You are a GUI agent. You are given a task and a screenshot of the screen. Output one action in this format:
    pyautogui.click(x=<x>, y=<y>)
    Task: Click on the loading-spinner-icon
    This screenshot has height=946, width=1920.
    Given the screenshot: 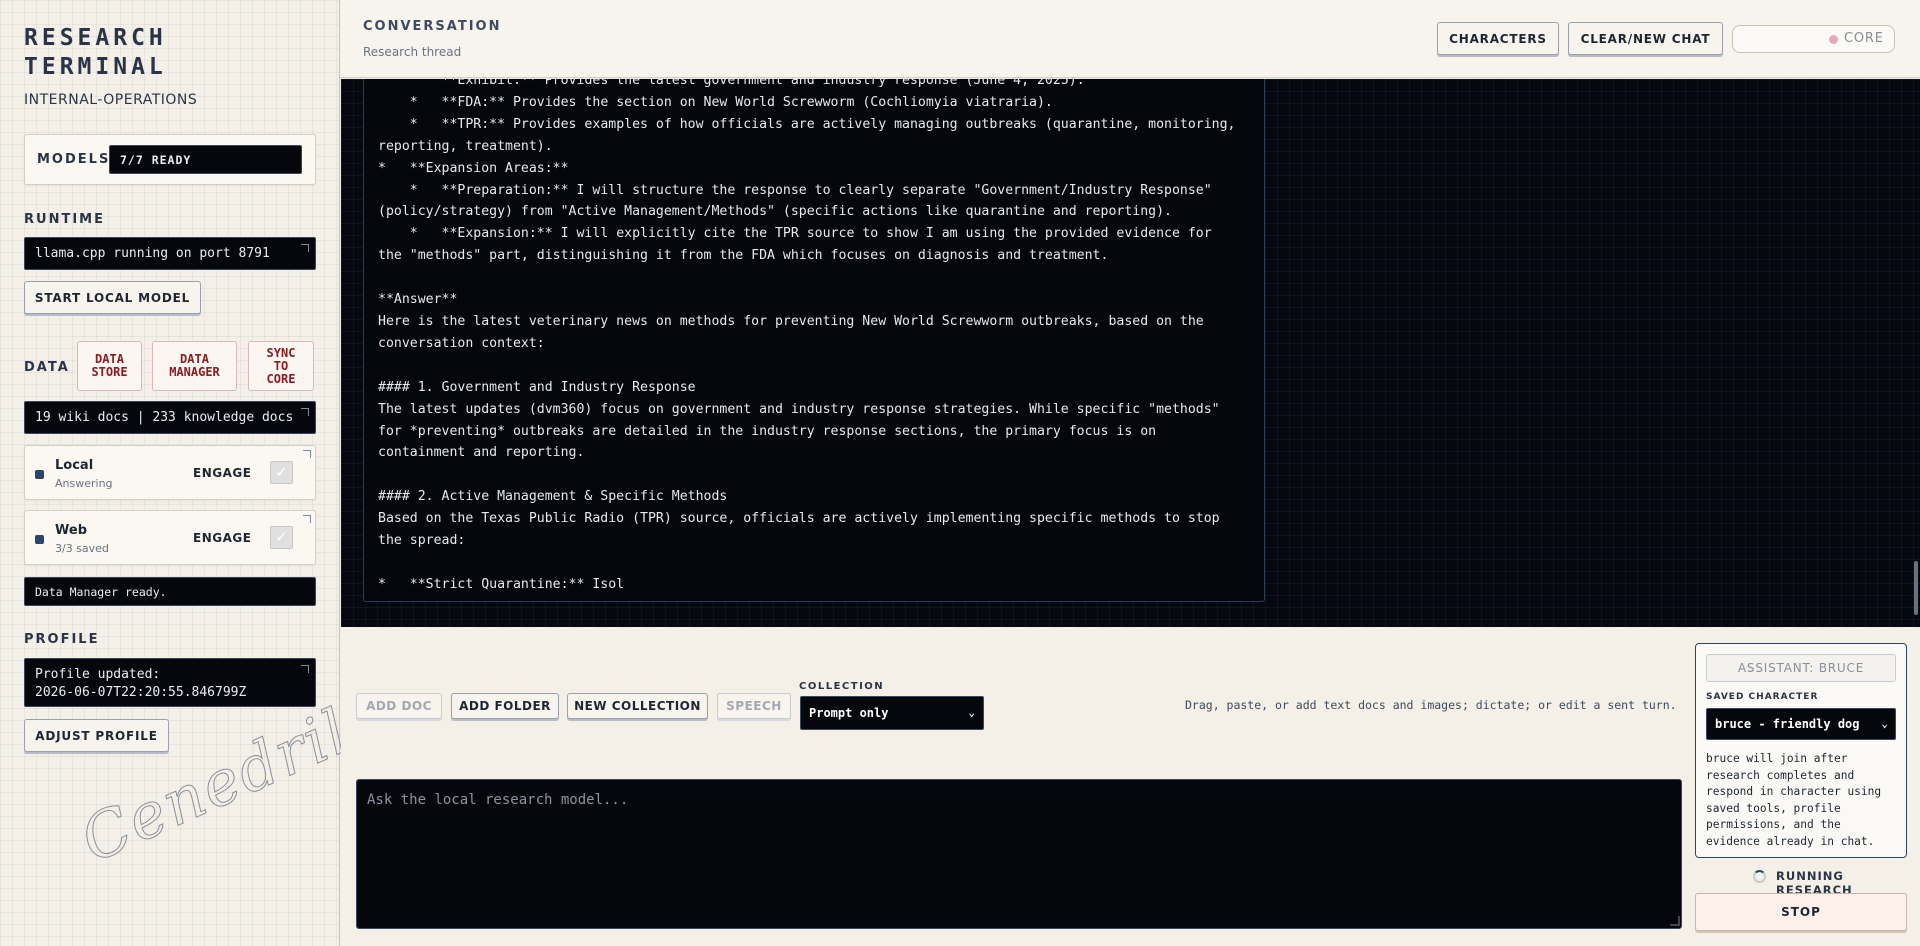 What is the action you would take?
    pyautogui.click(x=1759, y=876)
    